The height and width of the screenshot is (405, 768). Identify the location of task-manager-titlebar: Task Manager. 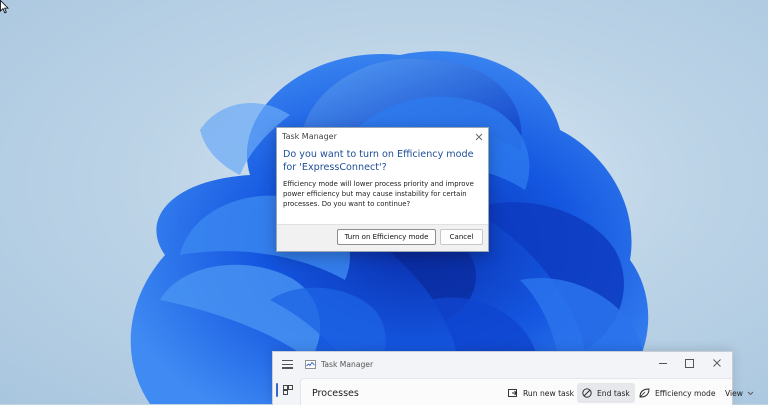
(502, 364).